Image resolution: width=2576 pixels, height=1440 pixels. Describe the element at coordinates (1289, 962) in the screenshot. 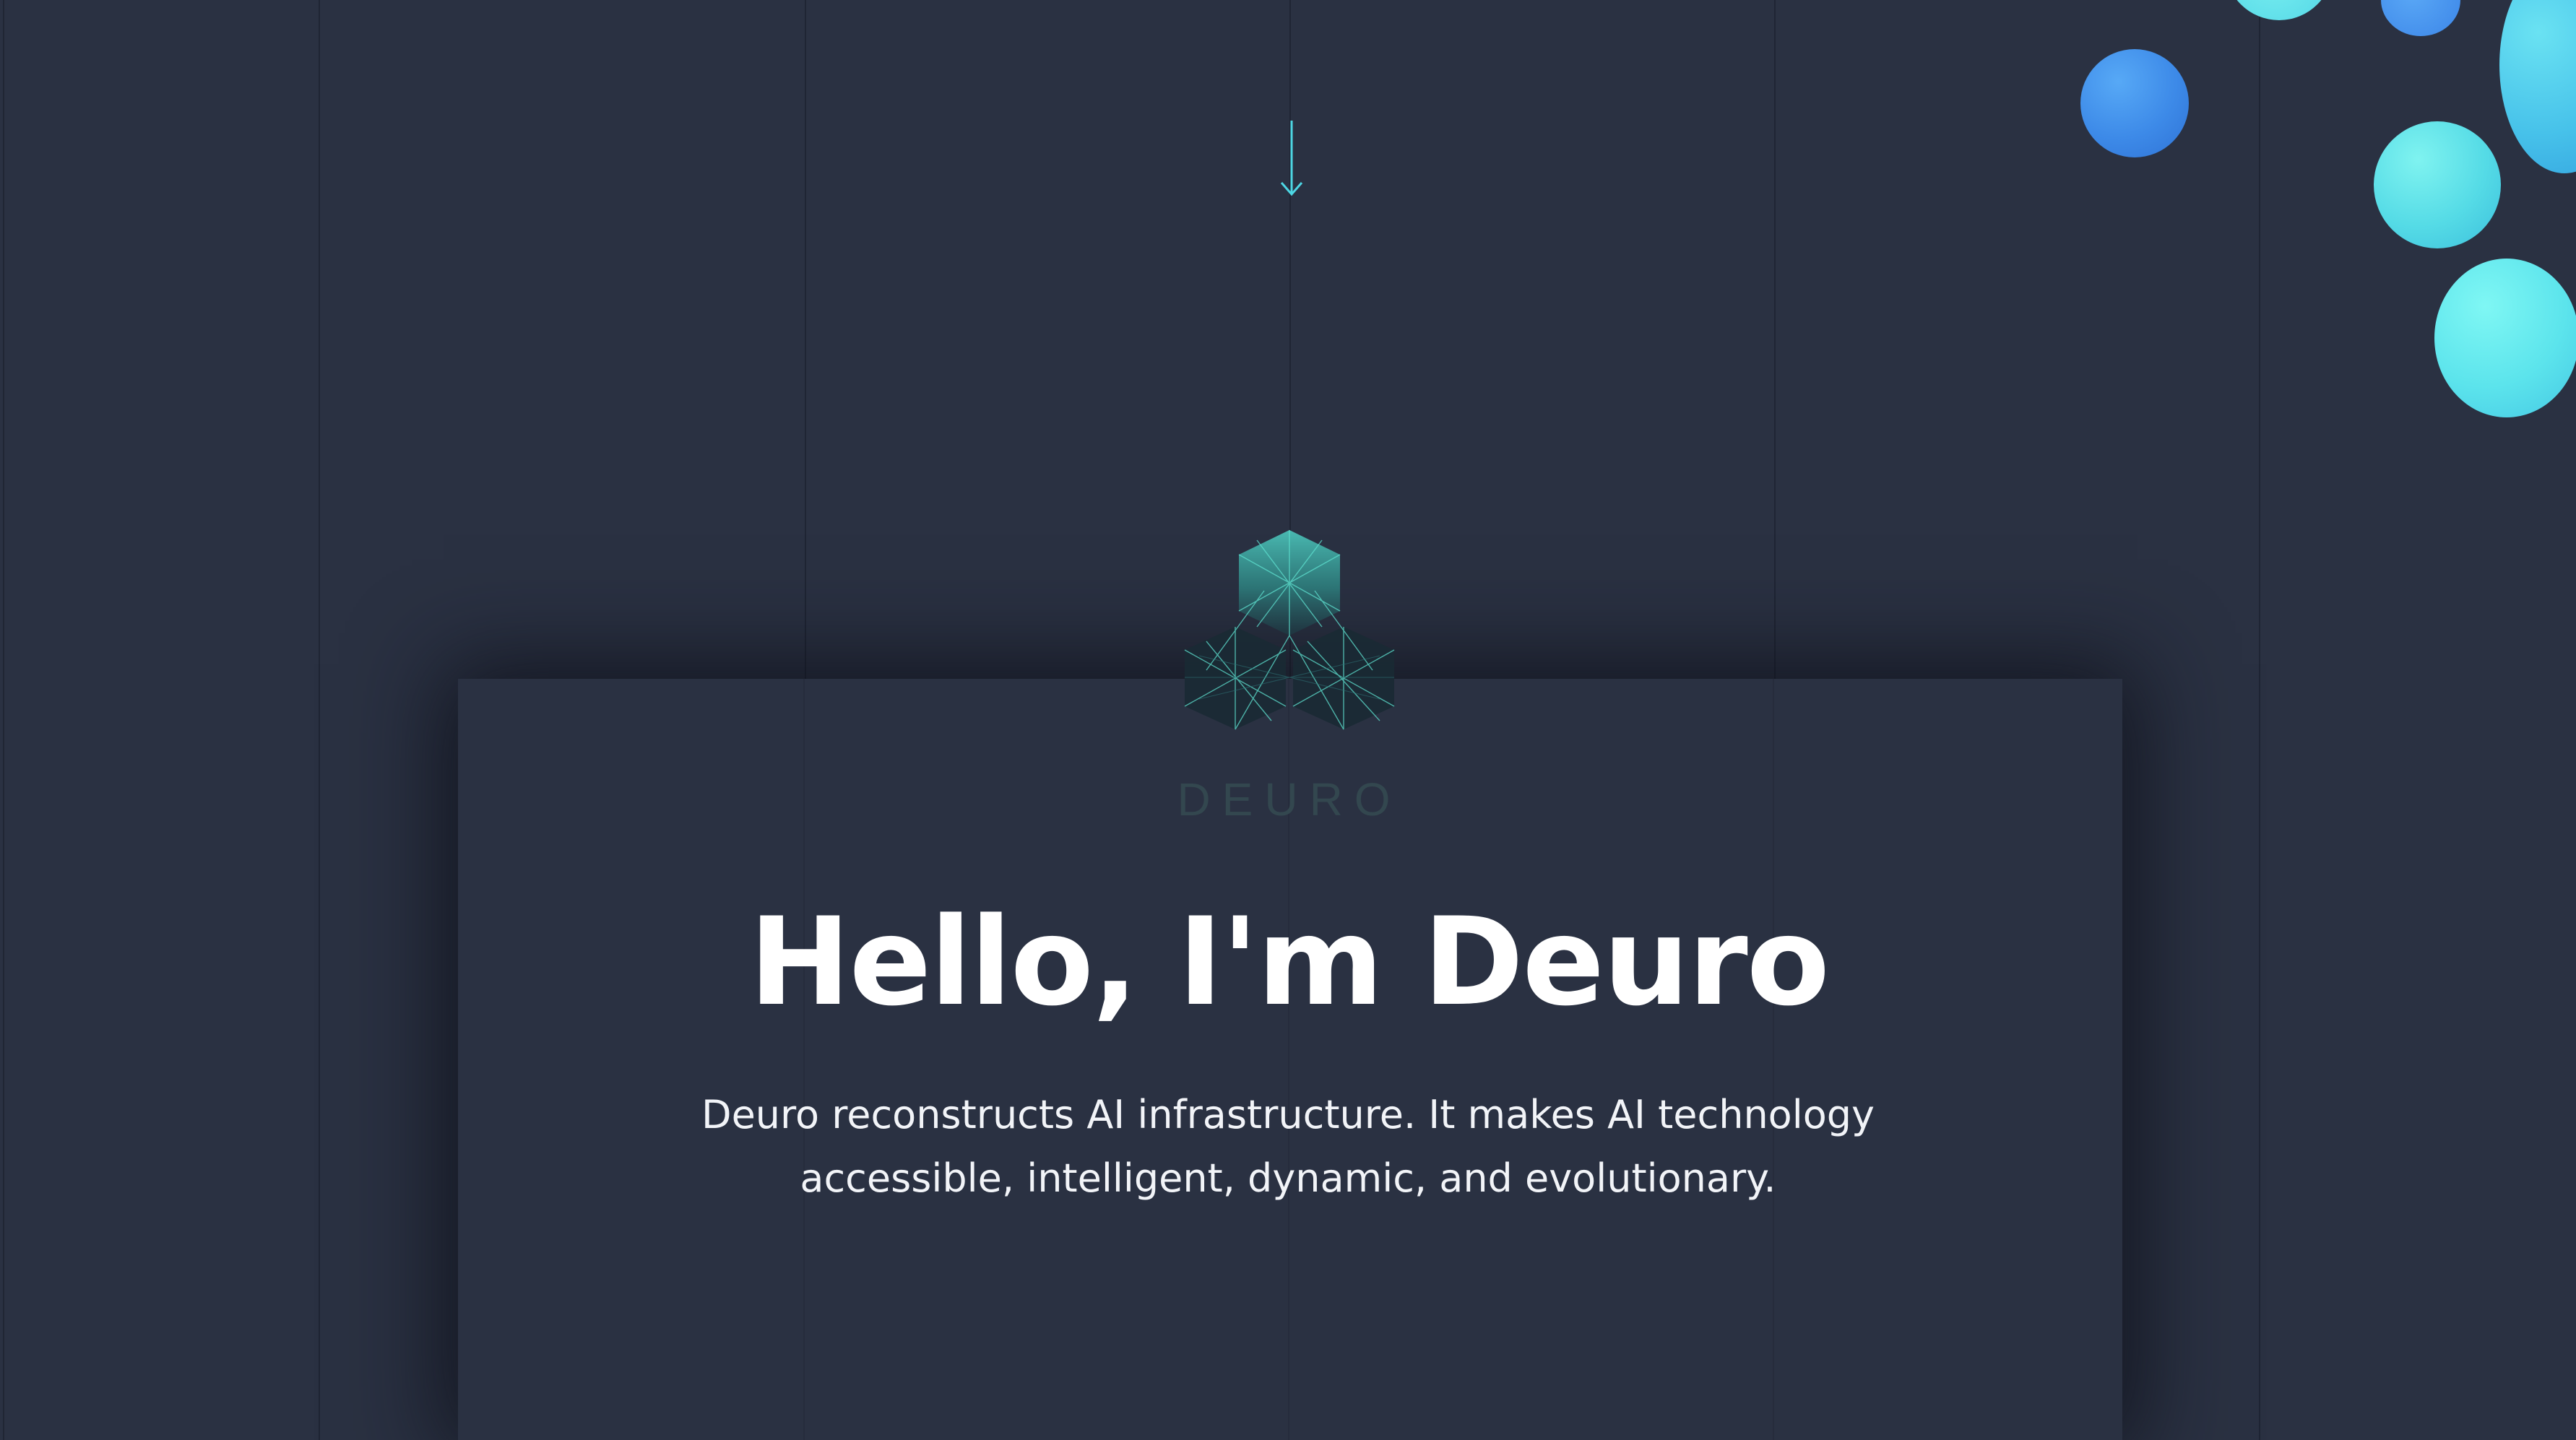

I see `hero-title: Hello, I'm Deuro` at that location.